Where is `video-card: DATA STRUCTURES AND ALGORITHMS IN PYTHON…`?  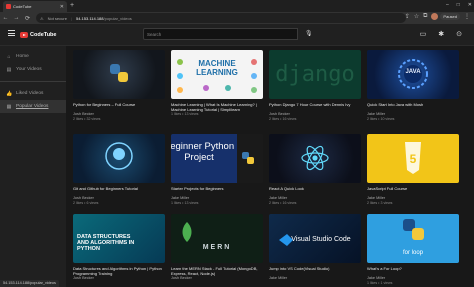
video-card: DATA STRUCTURES AND ALGORITHMS IN PYTHON… is located at coordinates (119, 247).